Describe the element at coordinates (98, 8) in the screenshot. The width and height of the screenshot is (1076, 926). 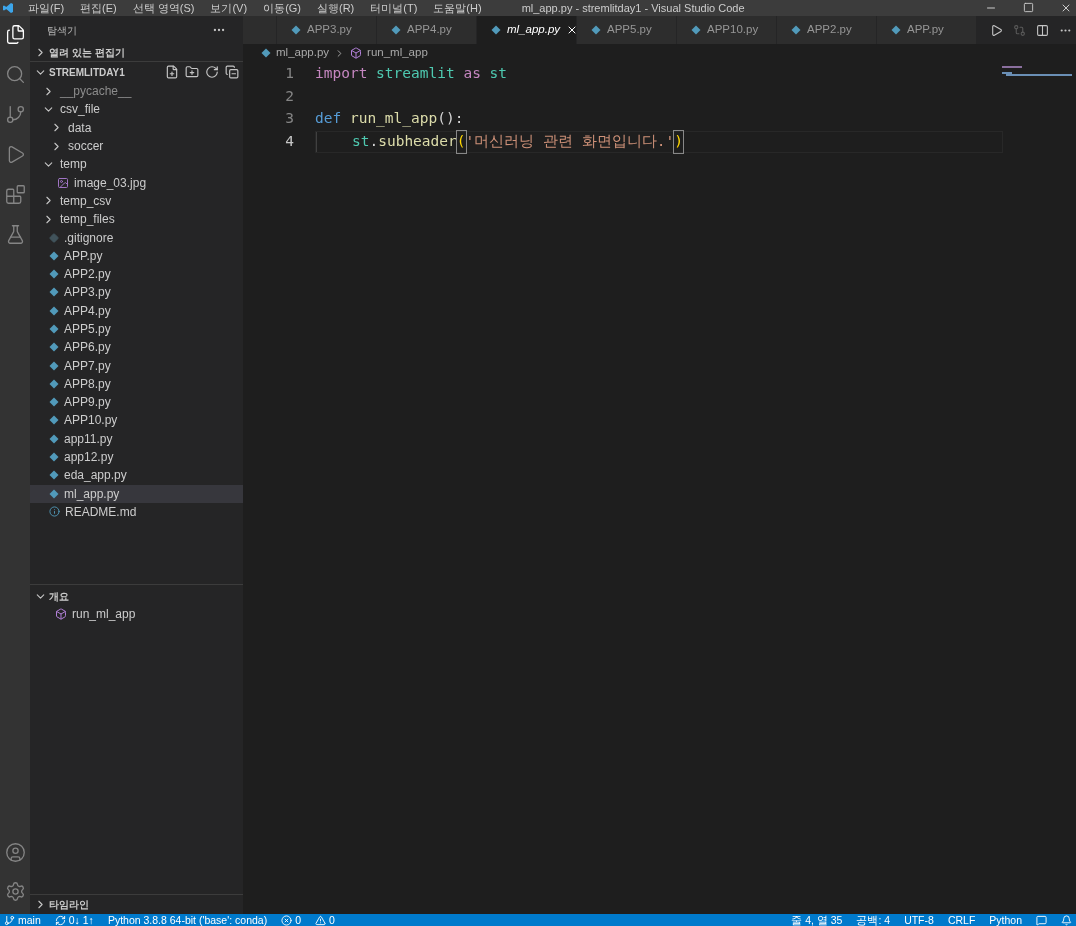
I see `menu-item: 편집(E)` at that location.